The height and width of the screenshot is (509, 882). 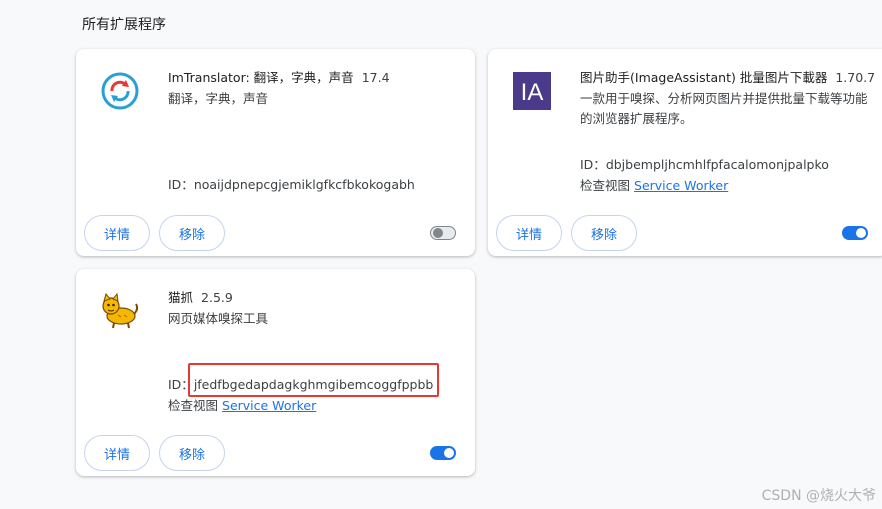 I want to click on extension-name: 图片助手(ImageAssistant) 批量图片下載器, so click(x=704, y=77).